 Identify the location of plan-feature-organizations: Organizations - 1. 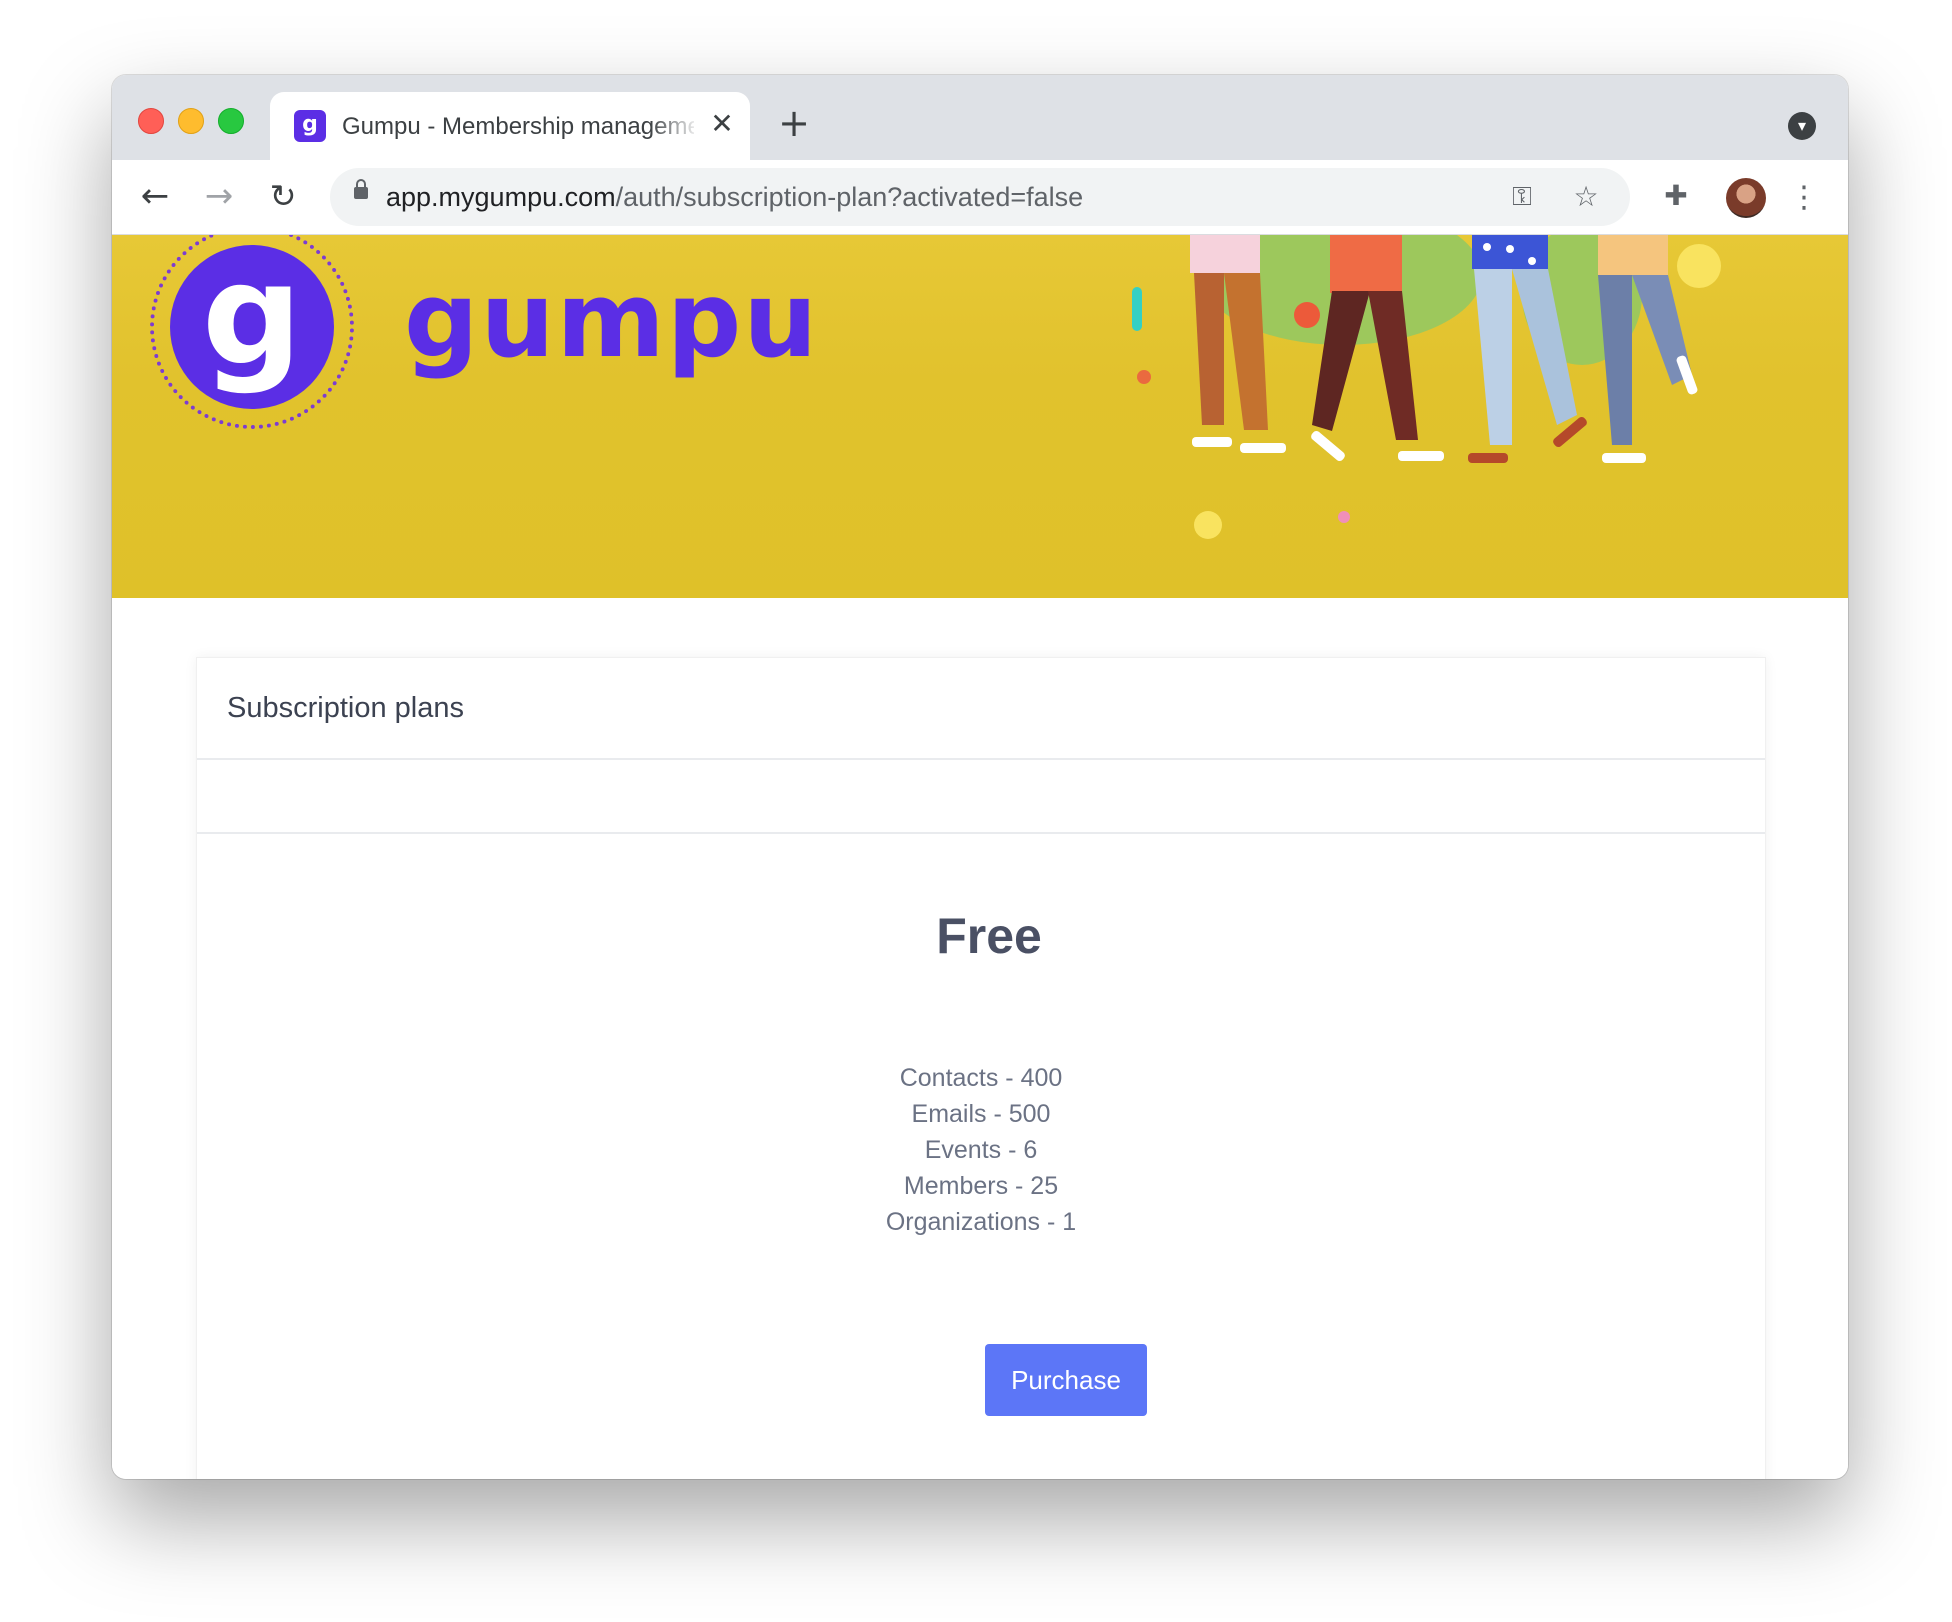
(981, 1222).